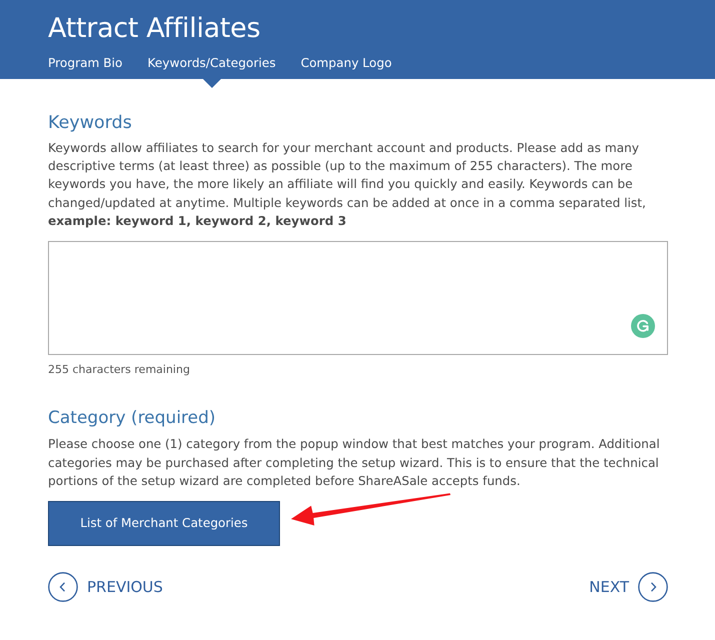  I want to click on g-circle-icon, so click(643, 326).